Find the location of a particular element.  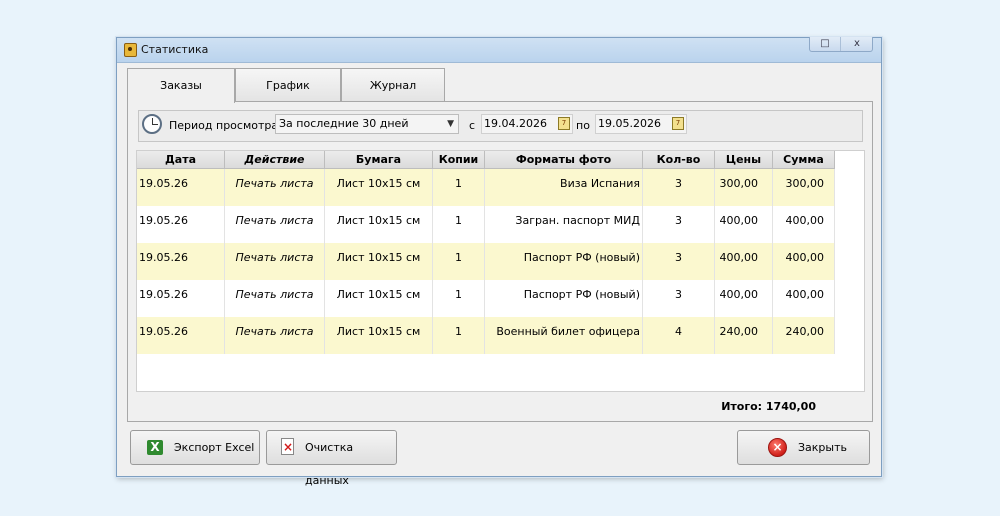

period-select-value: За последние 30 дней is located at coordinates (344, 123).